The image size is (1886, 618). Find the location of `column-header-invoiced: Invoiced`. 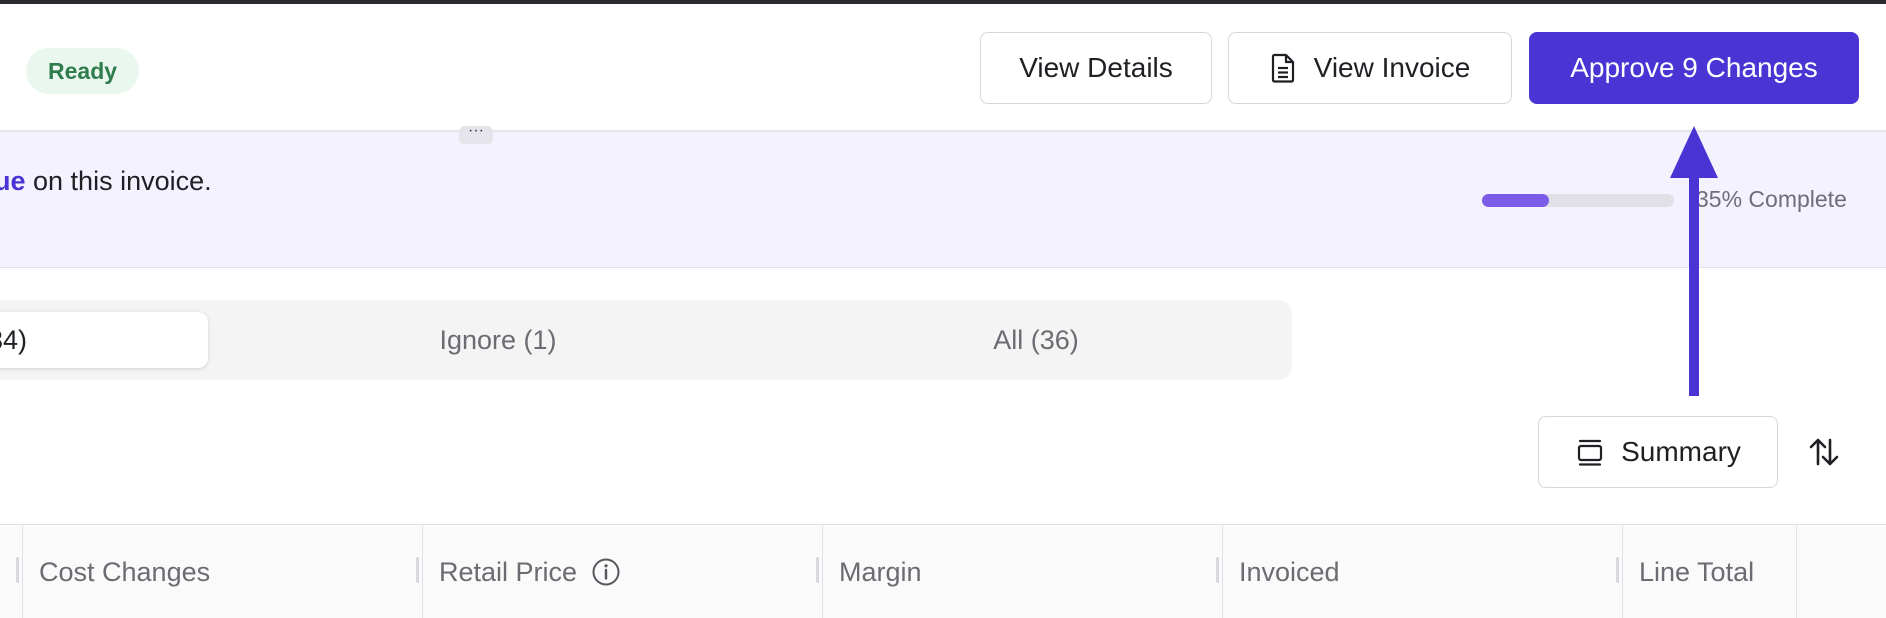

column-header-invoiced: Invoiced is located at coordinates (1422, 571).